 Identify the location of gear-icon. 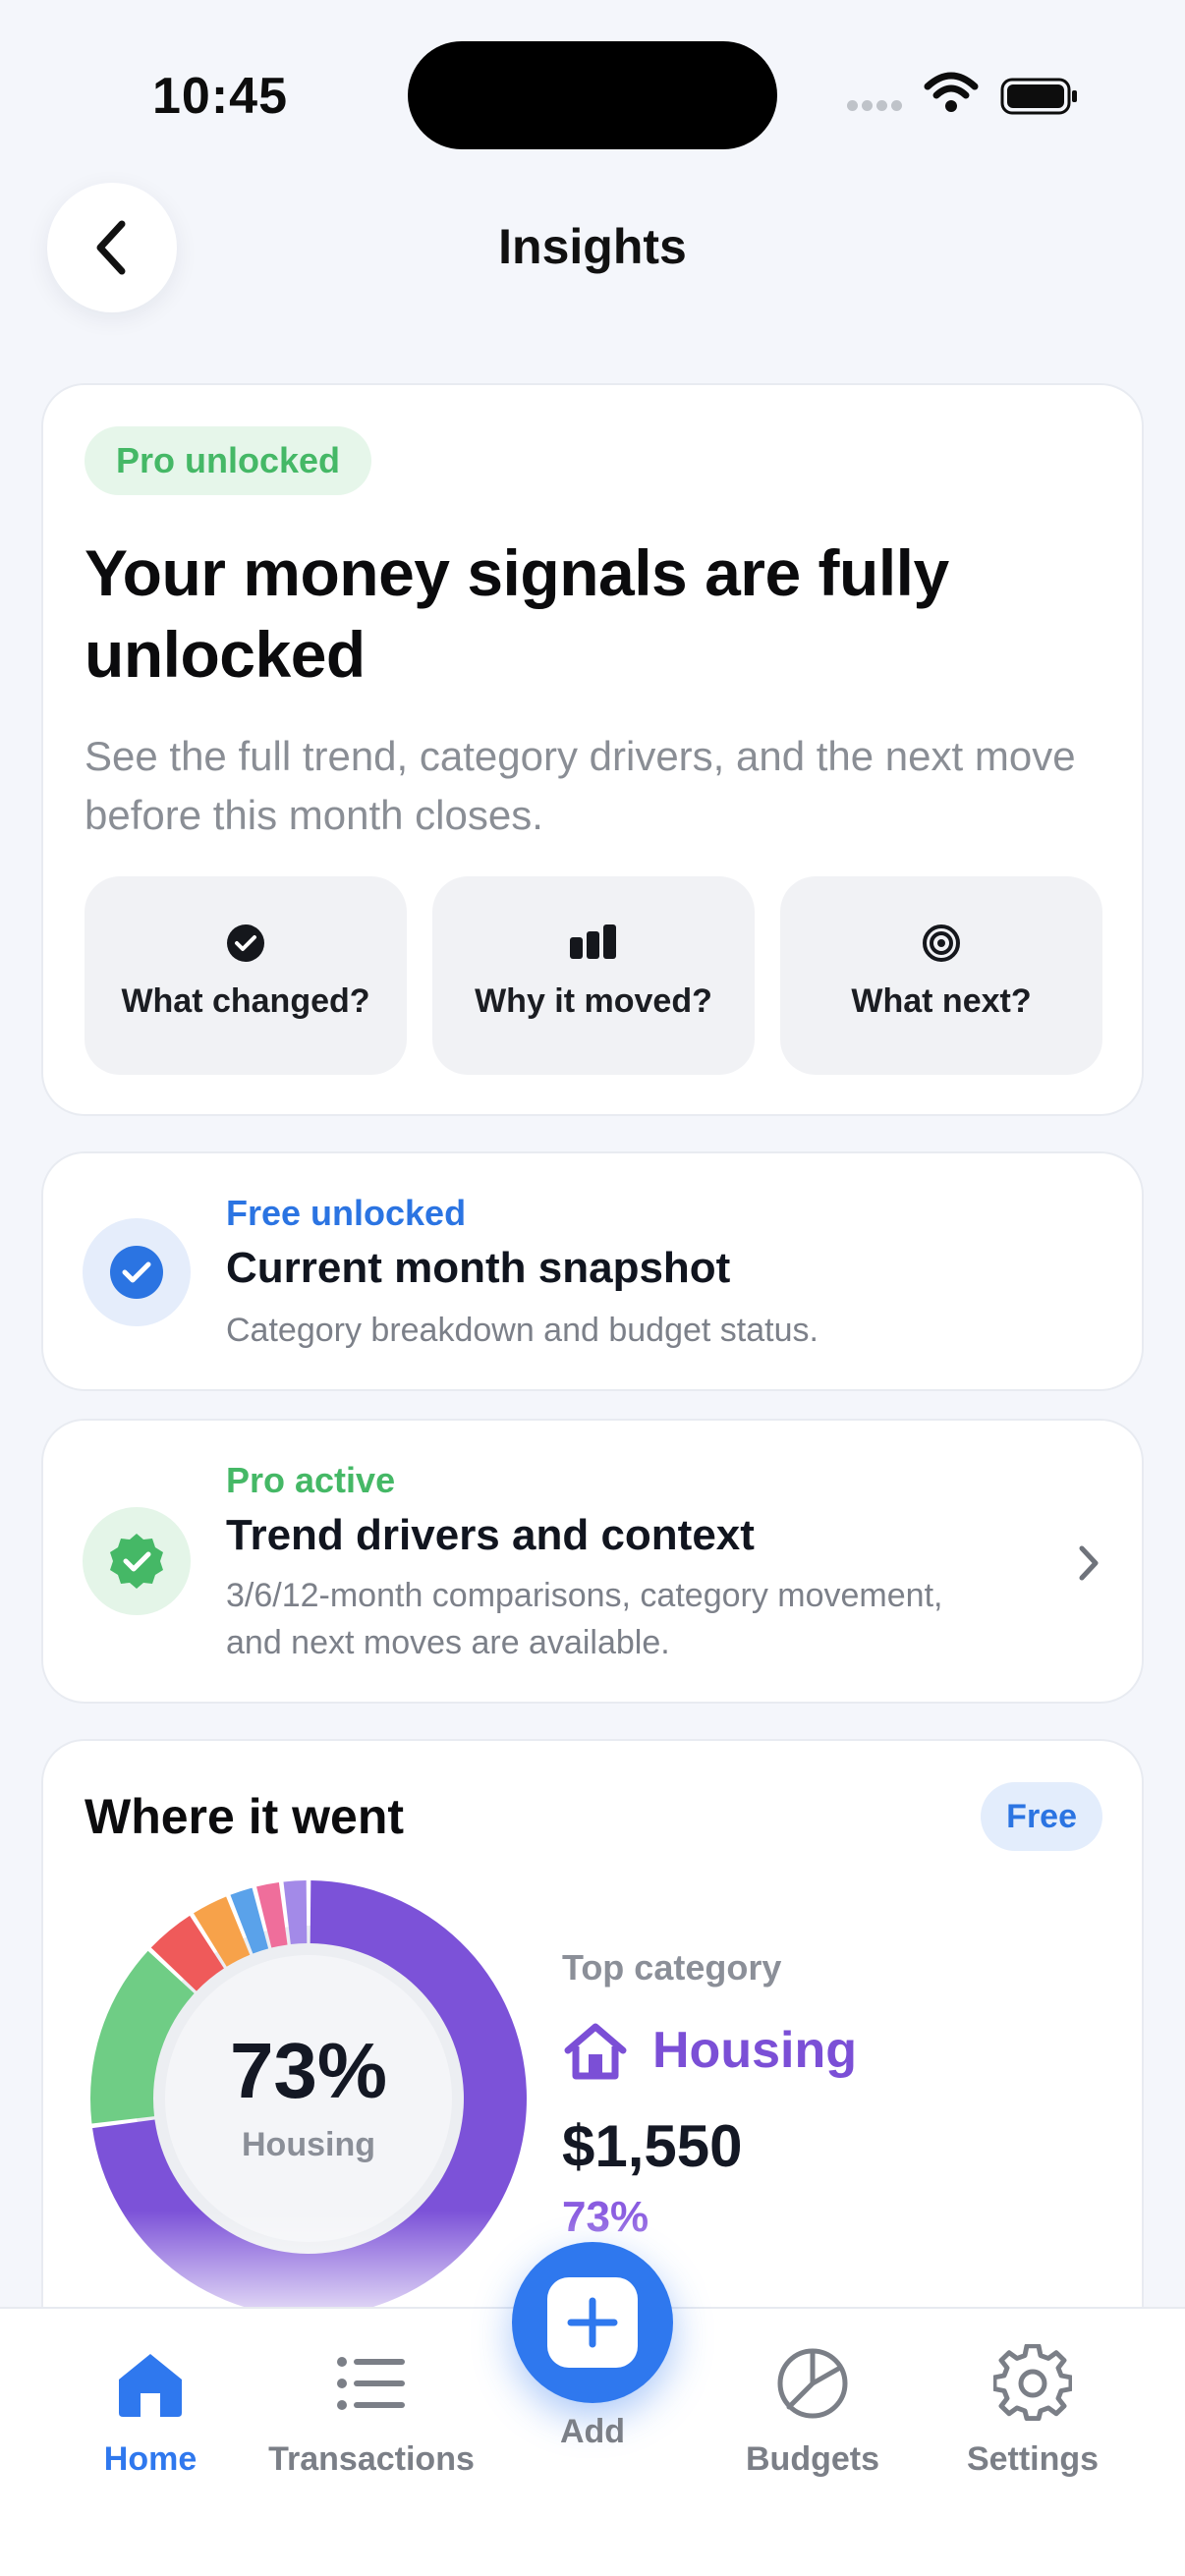
(1033, 2383).